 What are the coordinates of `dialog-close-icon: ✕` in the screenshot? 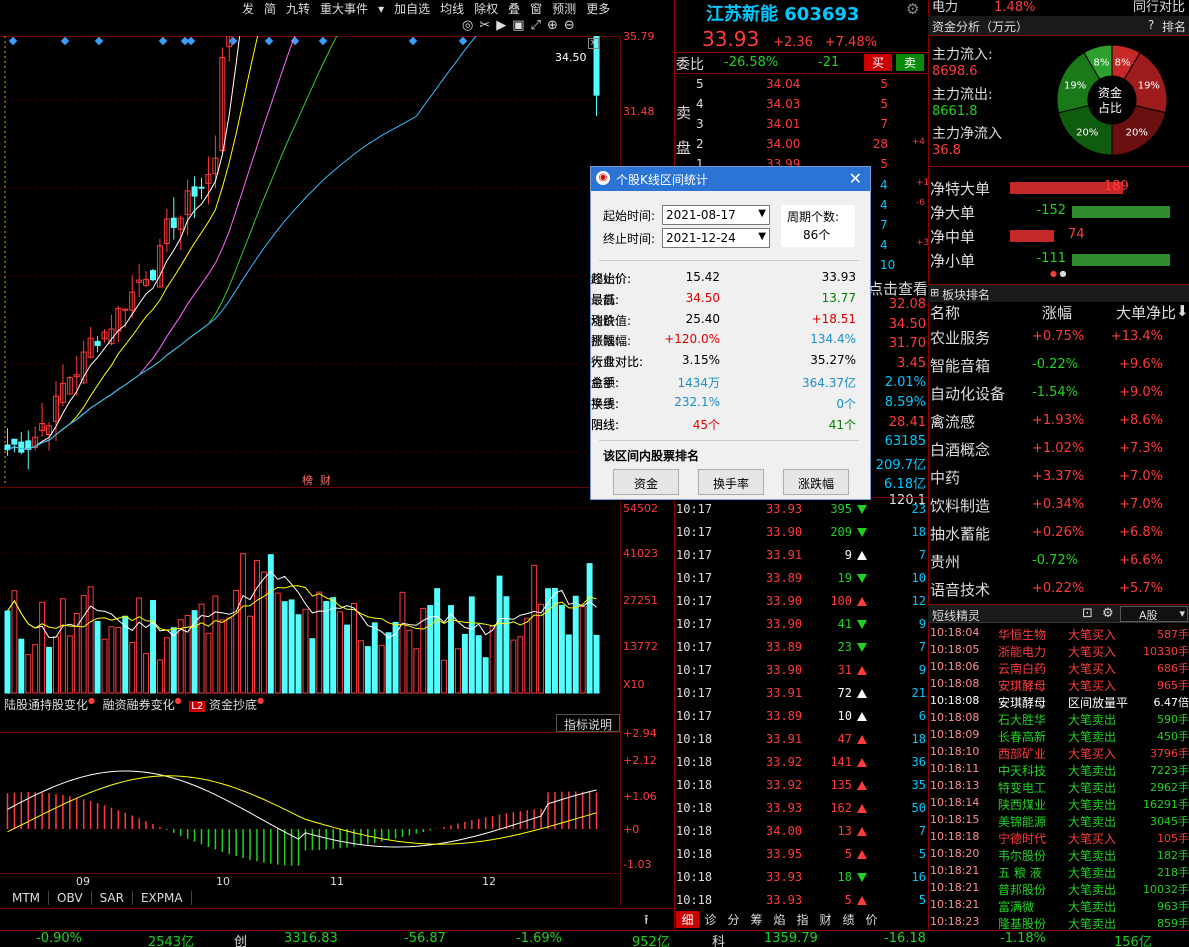 It's located at (855, 178).